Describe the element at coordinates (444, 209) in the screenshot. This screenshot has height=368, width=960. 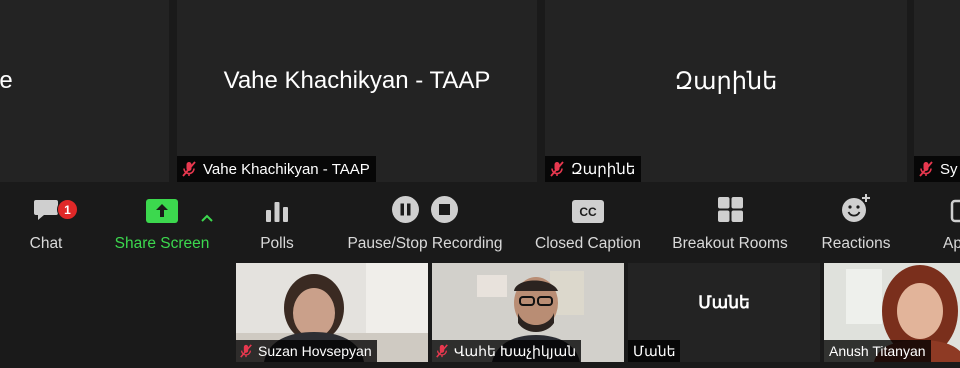
I see `stop-icon` at that location.